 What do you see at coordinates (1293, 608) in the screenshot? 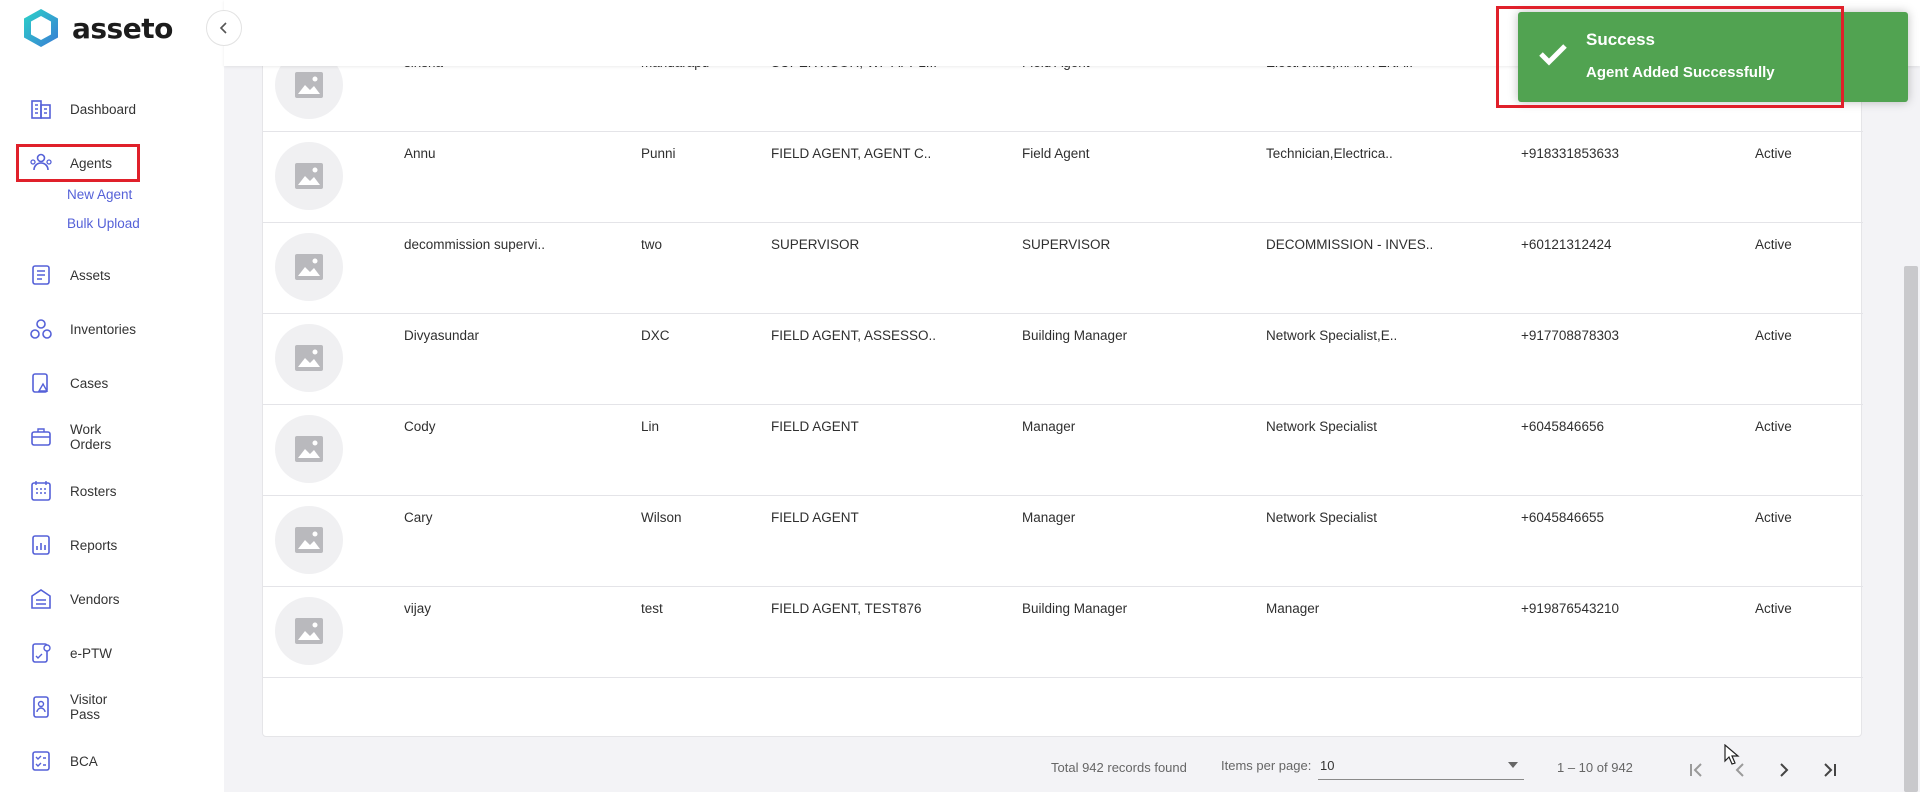
I see `skills-cell: Manager` at bounding box center [1293, 608].